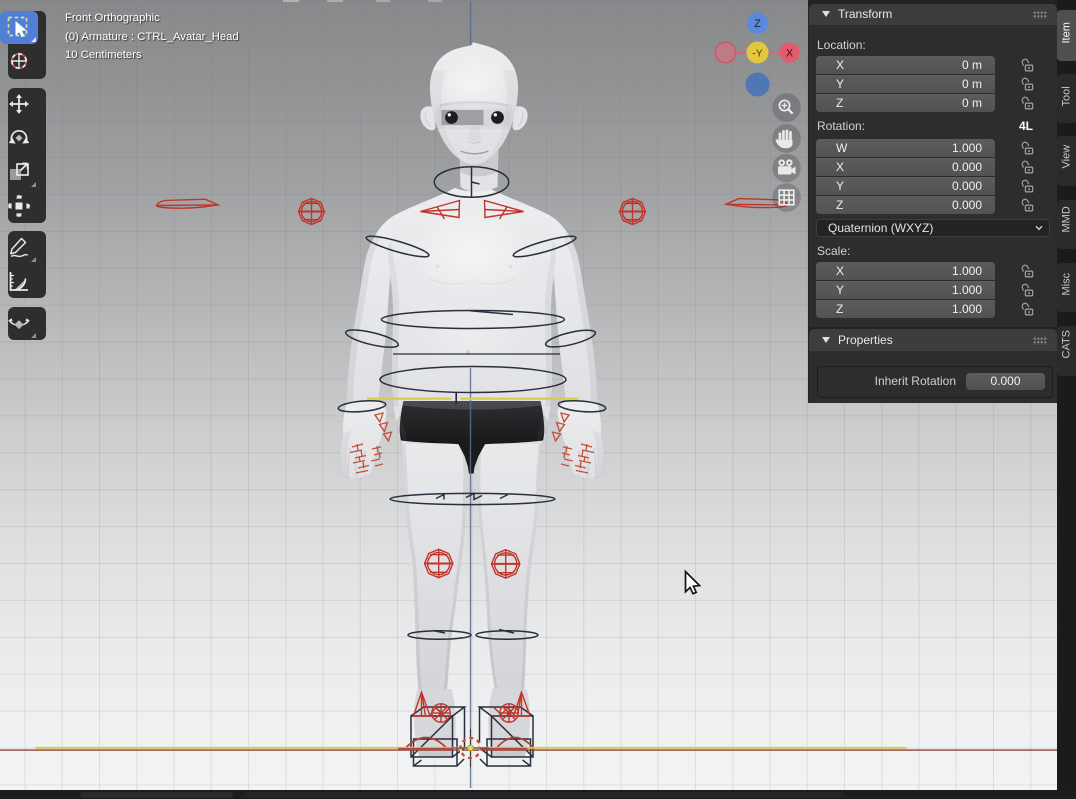 This screenshot has width=1076, height=799. Describe the element at coordinates (790, 54) in the screenshot. I see `svg-text: X` at that location.